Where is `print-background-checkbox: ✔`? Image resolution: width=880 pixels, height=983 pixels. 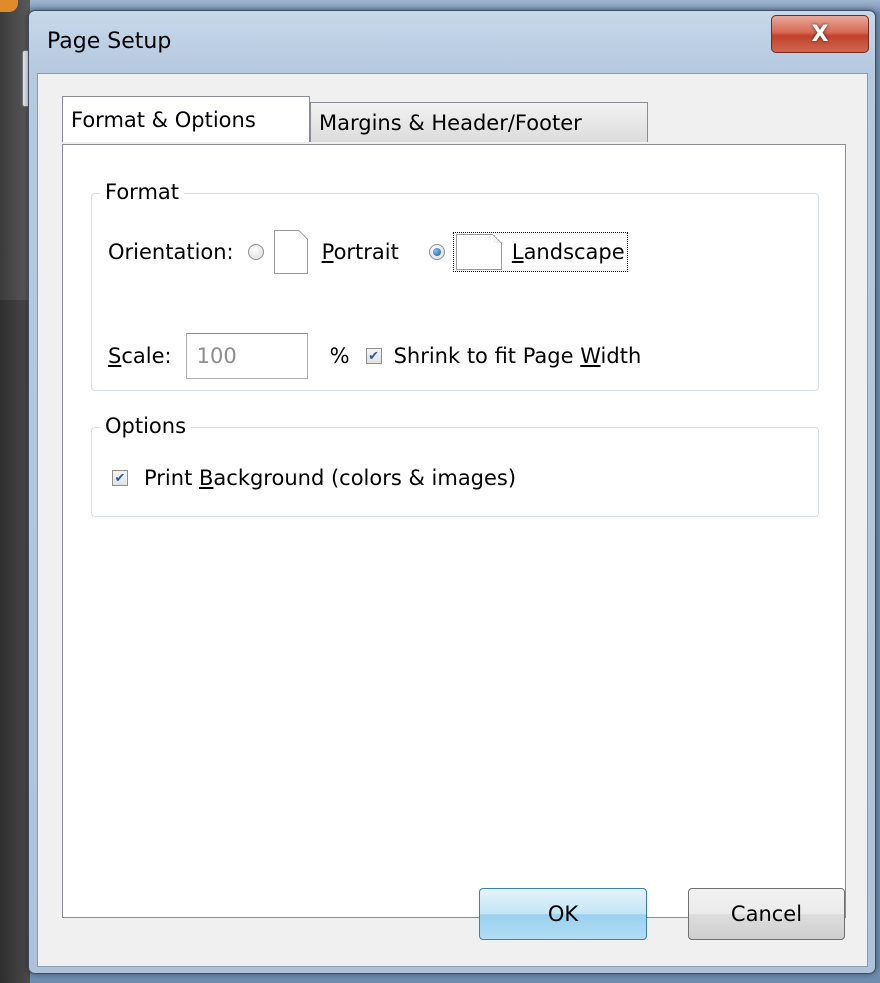 print-background-checkbox: ✔ is located at coordinates (120, 478).